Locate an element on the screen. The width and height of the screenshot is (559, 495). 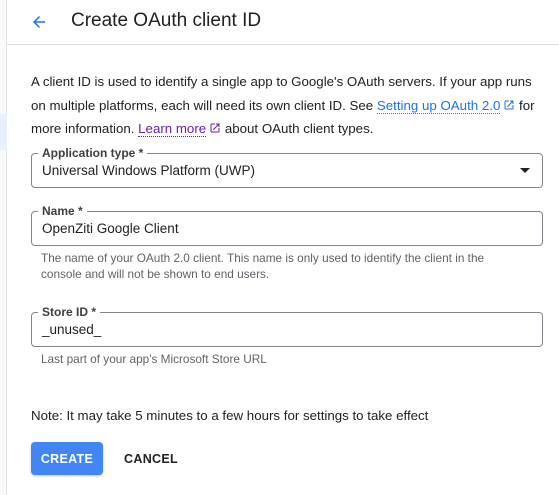
arrow-back-icon is located at coordinates (39, 22).